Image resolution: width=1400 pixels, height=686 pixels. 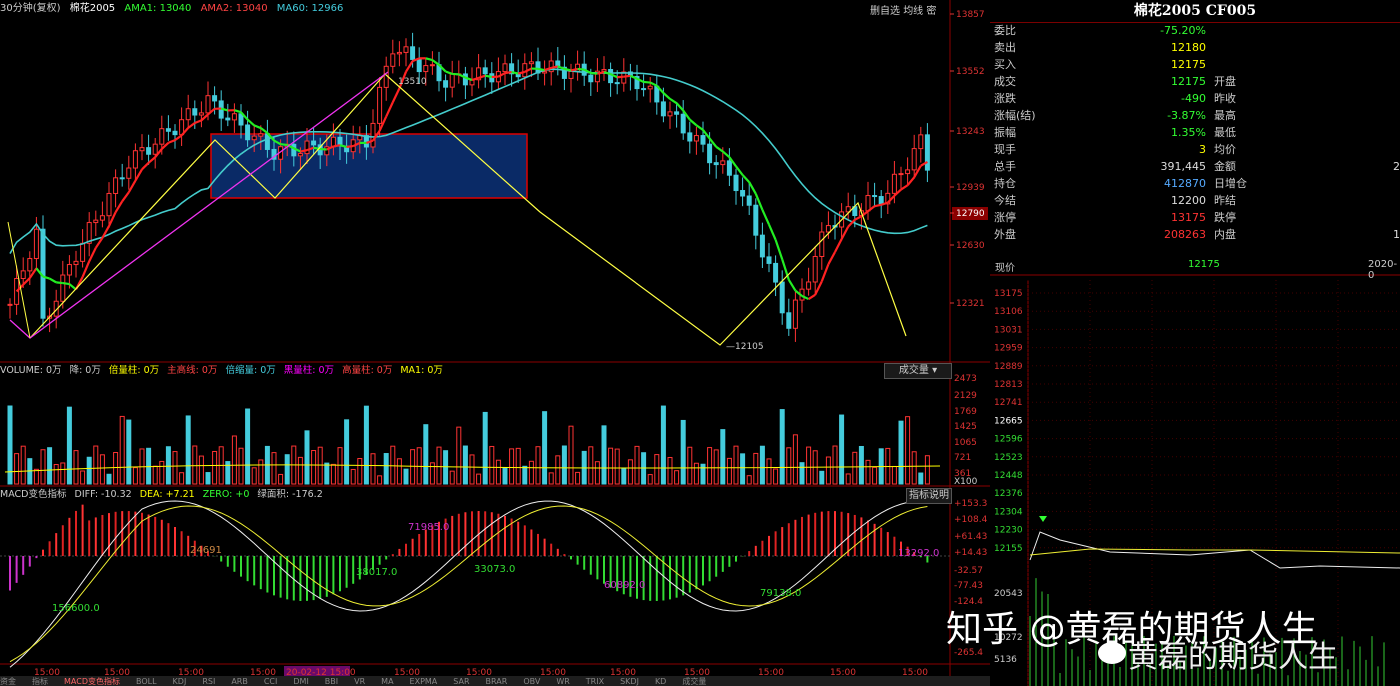 What do you see at coordinates (30, 8) in the screenshot?
I see `period-label: 30分钟(复权)` at bounding box center [30, 8].